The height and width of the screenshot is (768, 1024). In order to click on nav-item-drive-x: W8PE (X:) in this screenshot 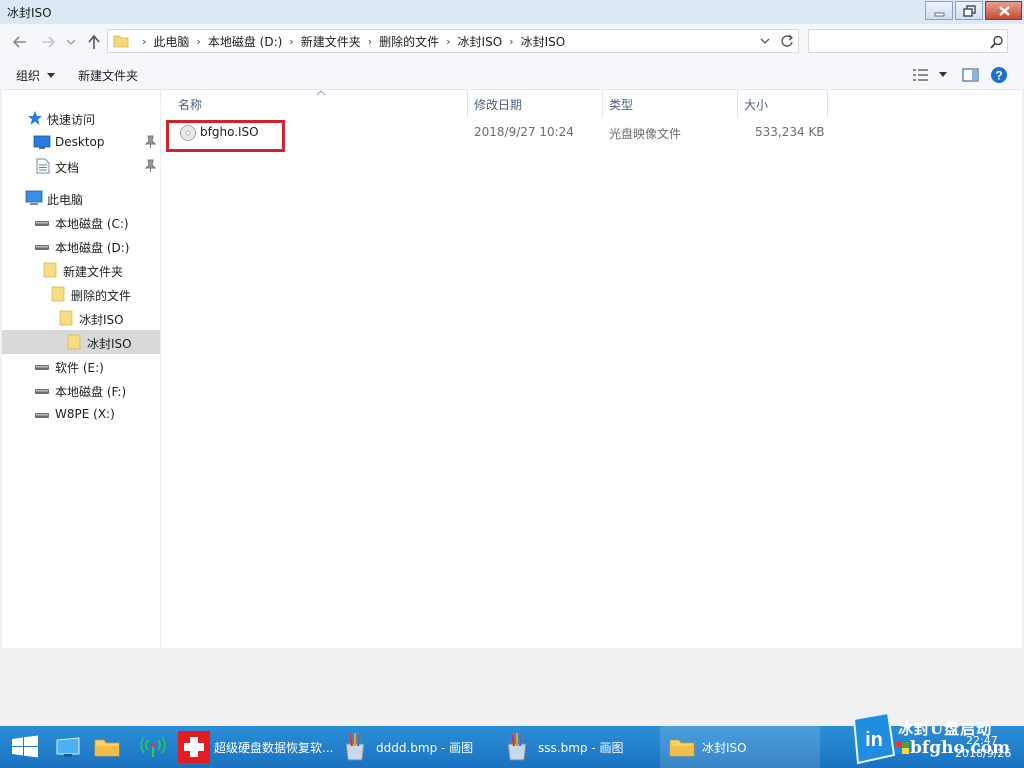, I will do `click(81, 414)`.